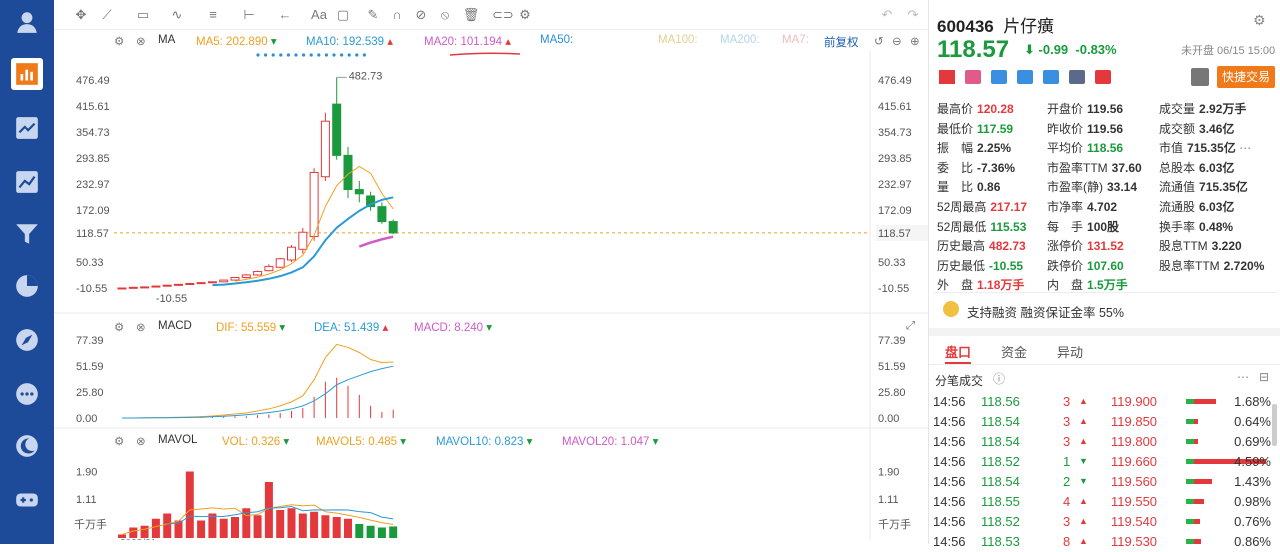 This screenshot has width=1280, height=552. I want to click on dollar-icon, so click(1025, 77).